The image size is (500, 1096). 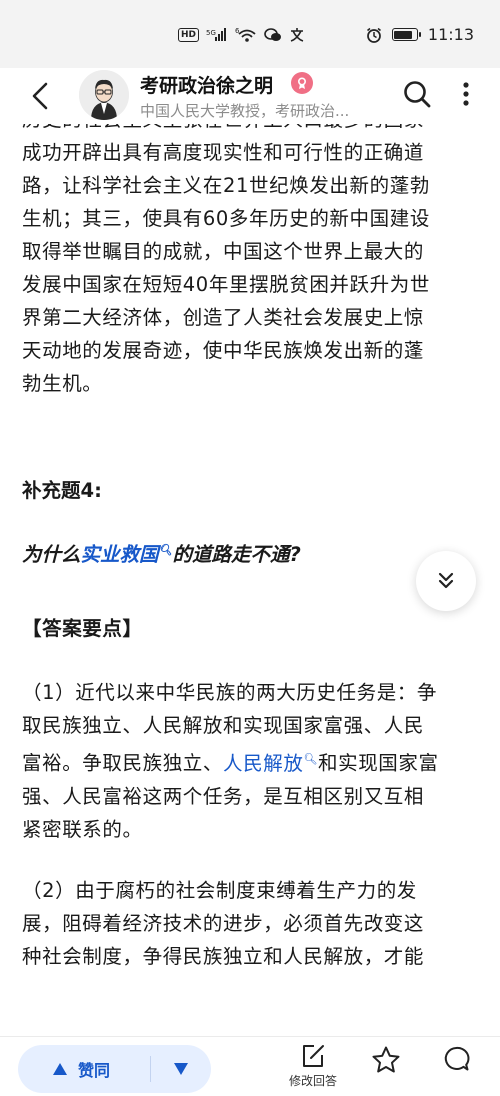 What do you see at coordinates (313, 1056) in the screenshot?
I see `edit-icon` at bounding box center [313, 1056].